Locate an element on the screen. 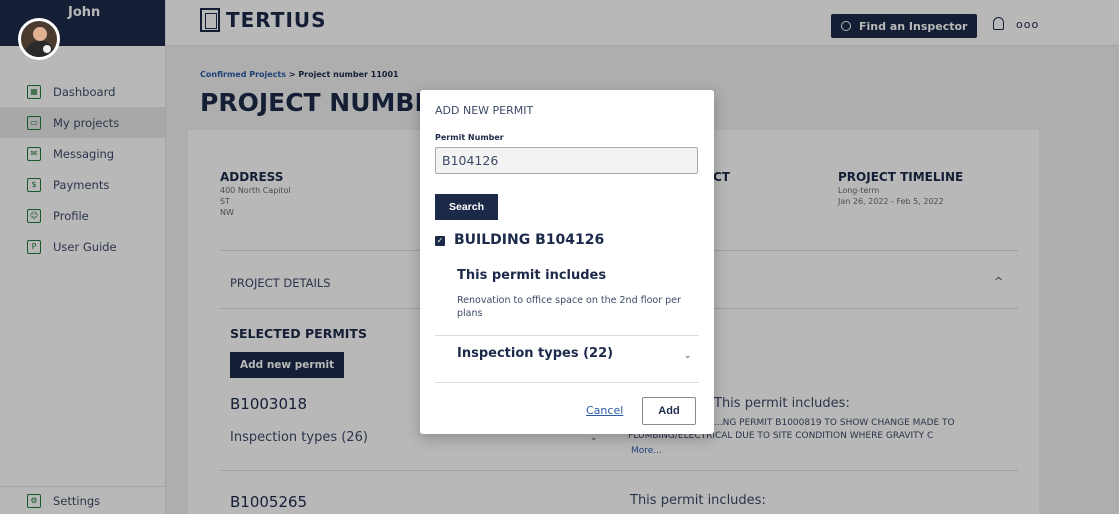  avatar is located at coordinates (39, 39).